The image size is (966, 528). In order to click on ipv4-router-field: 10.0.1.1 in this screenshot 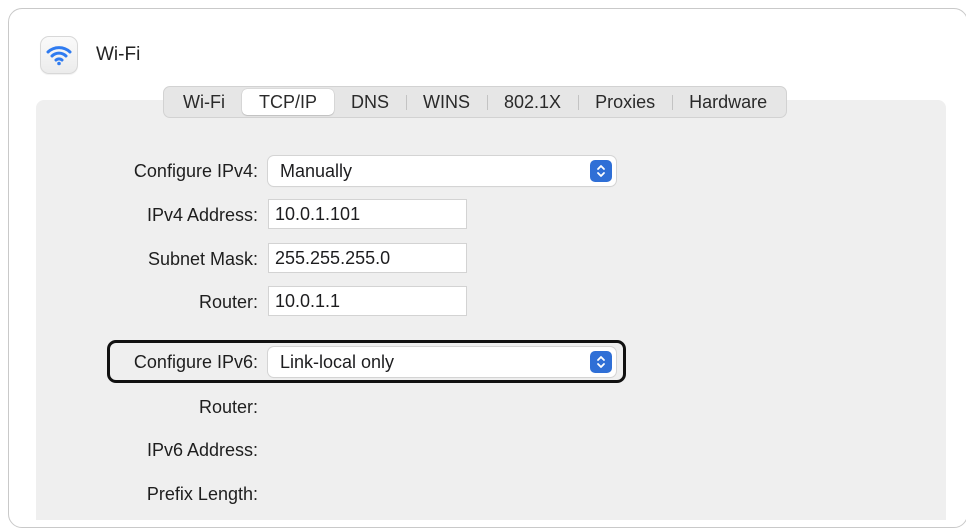, I will do `click(367, 301)`.